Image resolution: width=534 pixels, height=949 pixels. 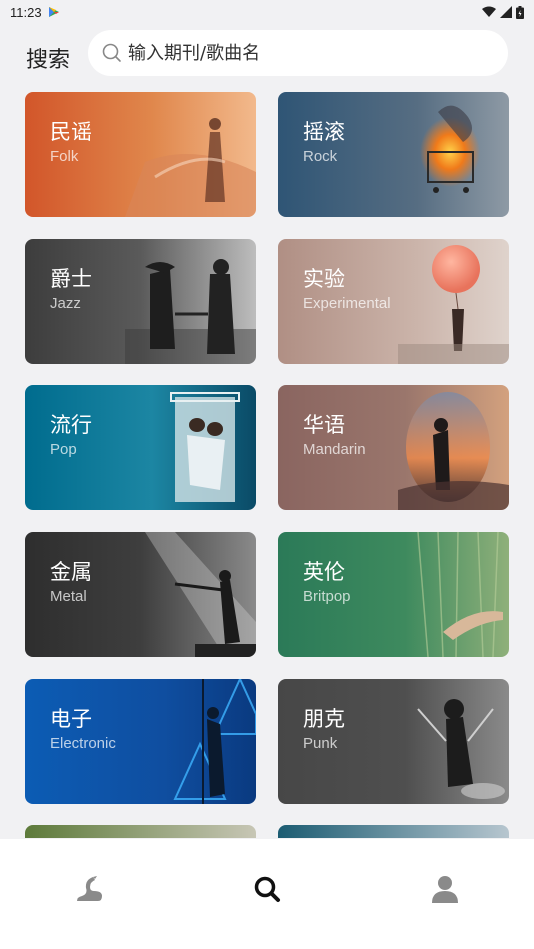 I want to click on nav-home, so click(x=89, y=894).